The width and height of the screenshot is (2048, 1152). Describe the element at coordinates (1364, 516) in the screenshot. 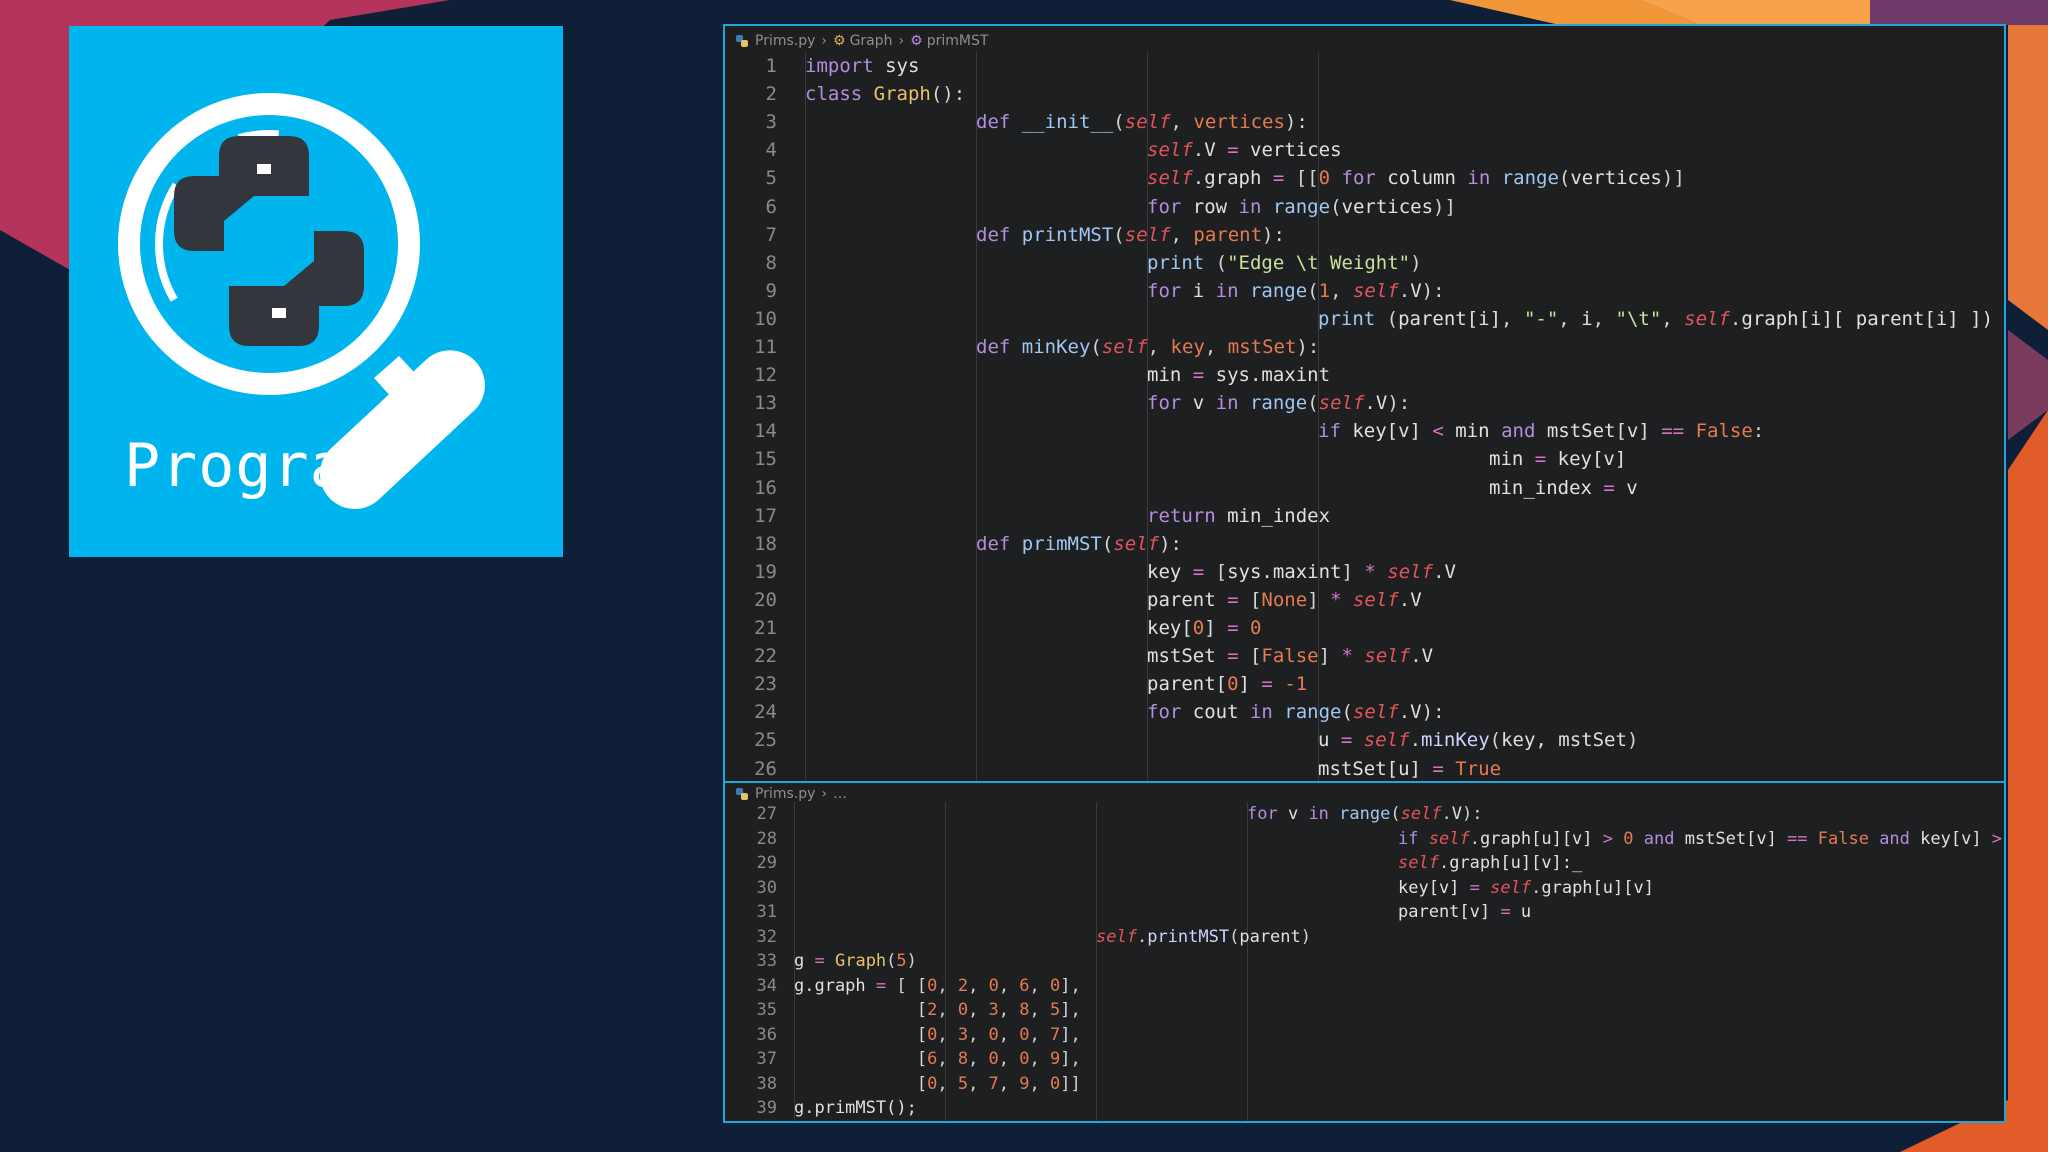

I see `code-line: 17 return min_index` at that location.